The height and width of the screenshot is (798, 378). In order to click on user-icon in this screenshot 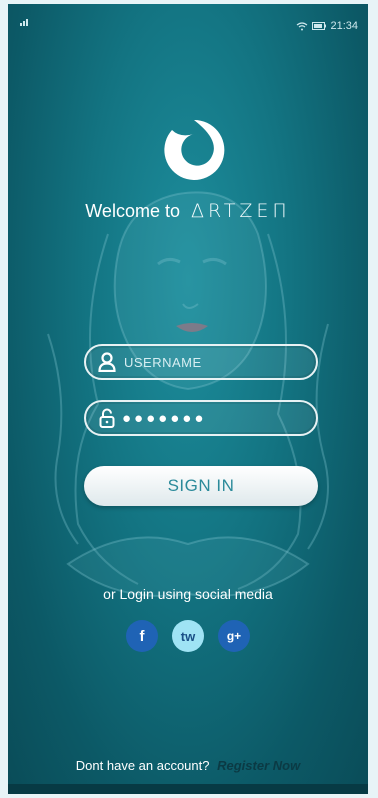, I will do `click(107, 362)`.